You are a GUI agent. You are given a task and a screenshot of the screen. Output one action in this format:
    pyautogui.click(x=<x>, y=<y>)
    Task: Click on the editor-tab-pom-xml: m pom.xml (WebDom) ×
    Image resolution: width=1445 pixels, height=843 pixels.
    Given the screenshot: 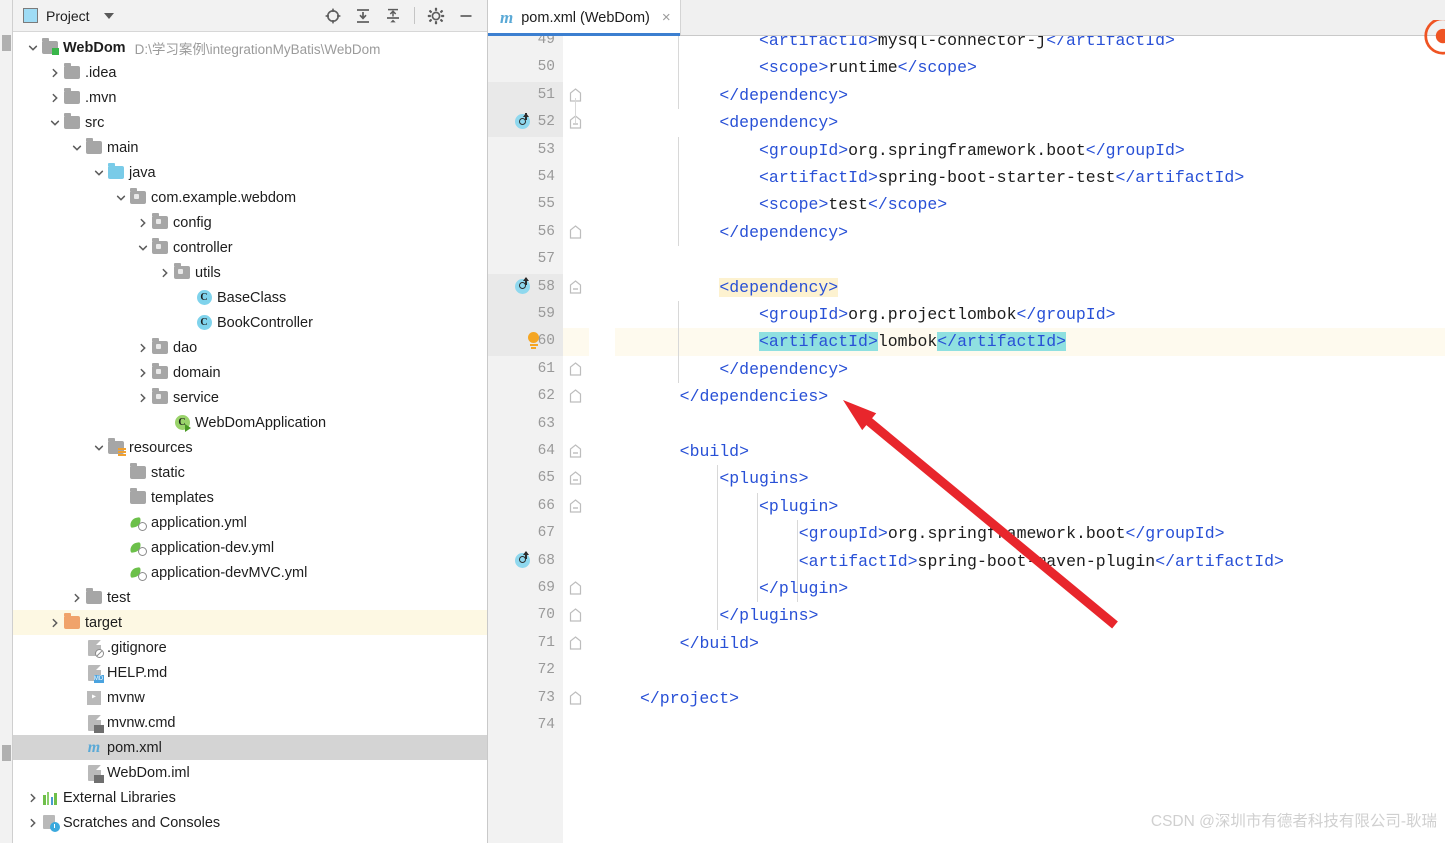 What is the action you would take?
    pyautogui.click(x=584, y=18)
    